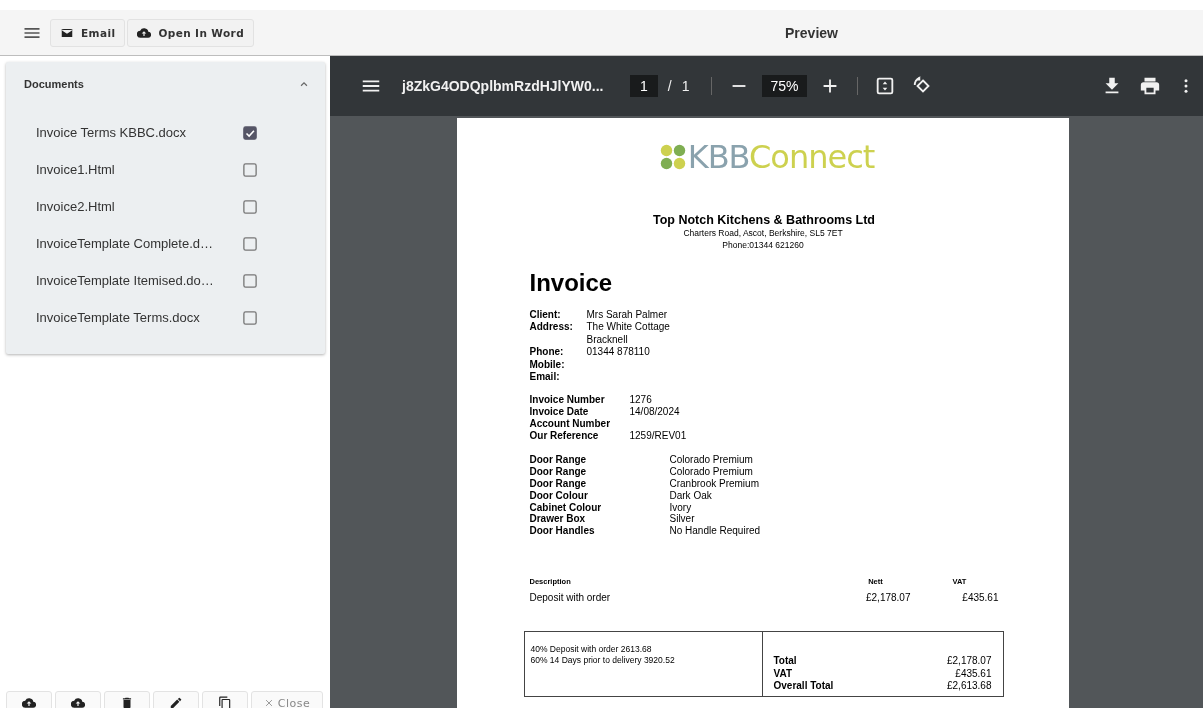 This screenshot has width=1203, height=708. What do you see at coordinates (570, 597) in the screenshot?
I see `table-cell-text: Deposit with order` at bounding box center [570, 597].